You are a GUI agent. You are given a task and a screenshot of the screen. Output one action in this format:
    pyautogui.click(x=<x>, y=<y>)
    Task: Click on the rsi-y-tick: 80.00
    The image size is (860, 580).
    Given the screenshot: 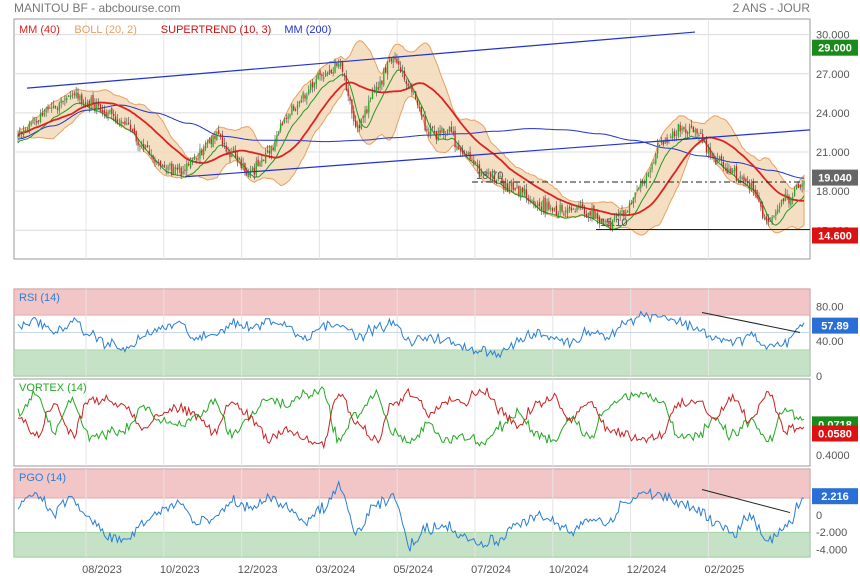 What is the action you would take?
    pyautogui.click(x=830, y=307)
    